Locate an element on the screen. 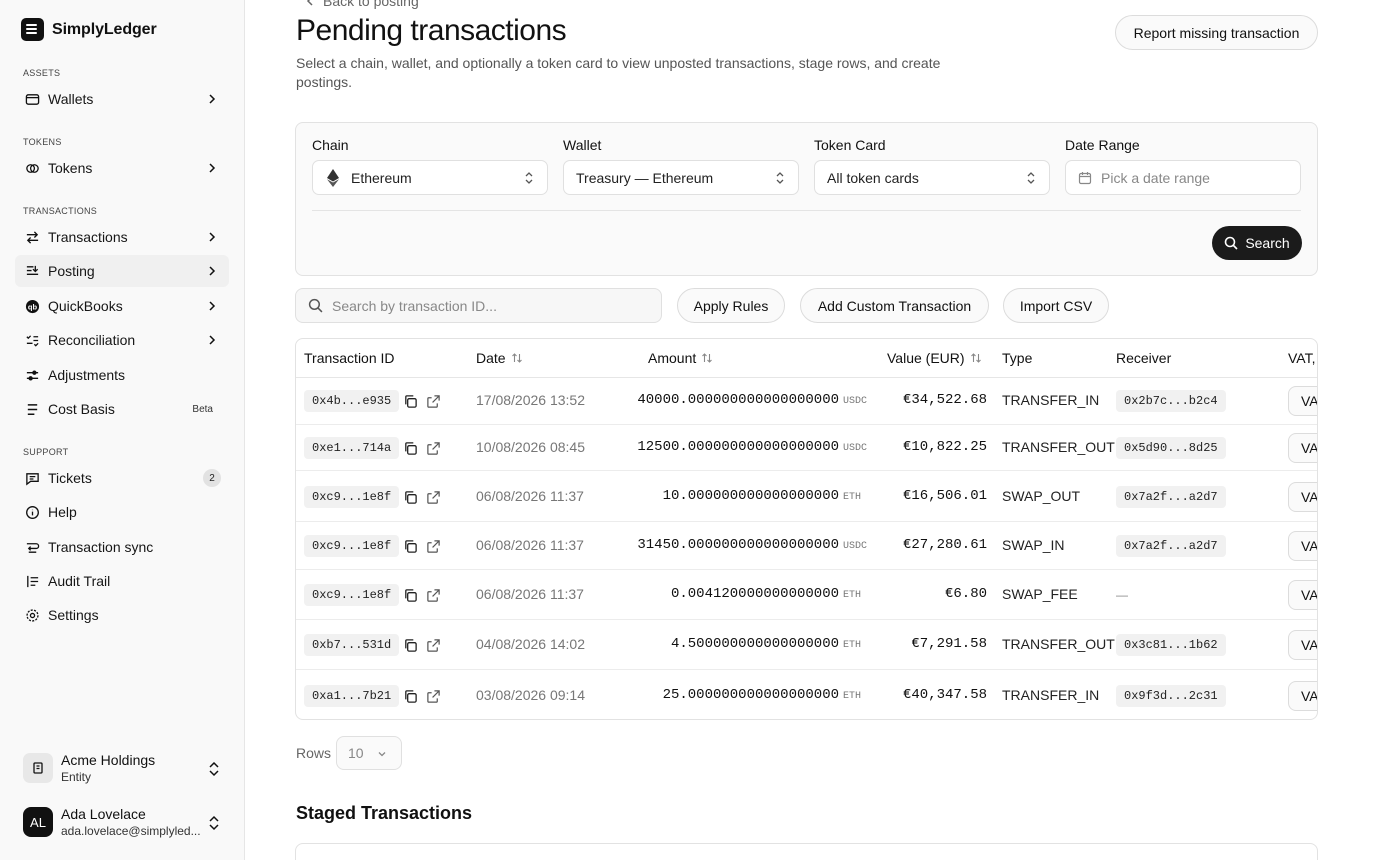 The image size is (1376, 860). column-header-date: Date is located at coordinates (499, 358).